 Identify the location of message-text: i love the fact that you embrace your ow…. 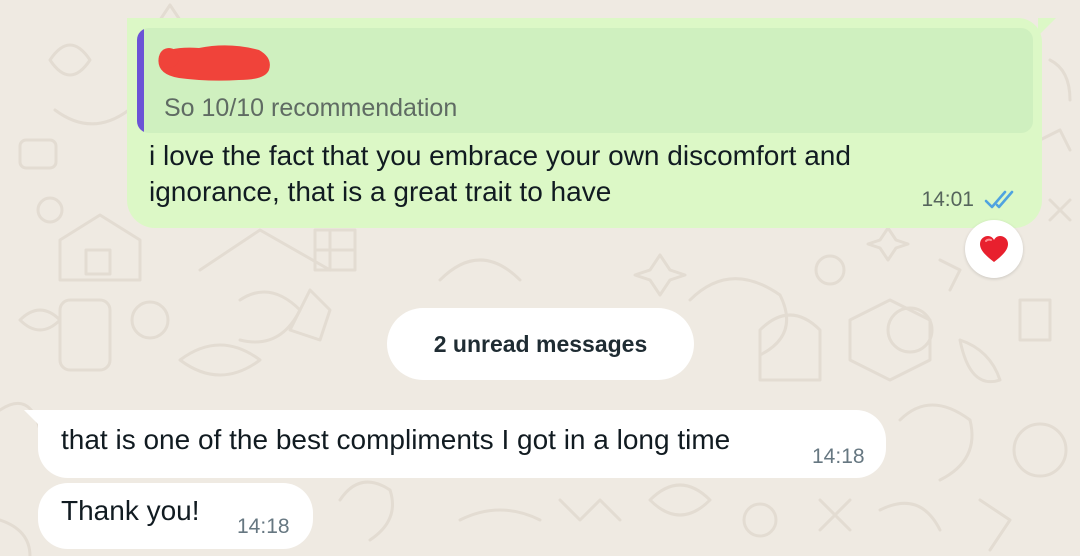
(500, 173).